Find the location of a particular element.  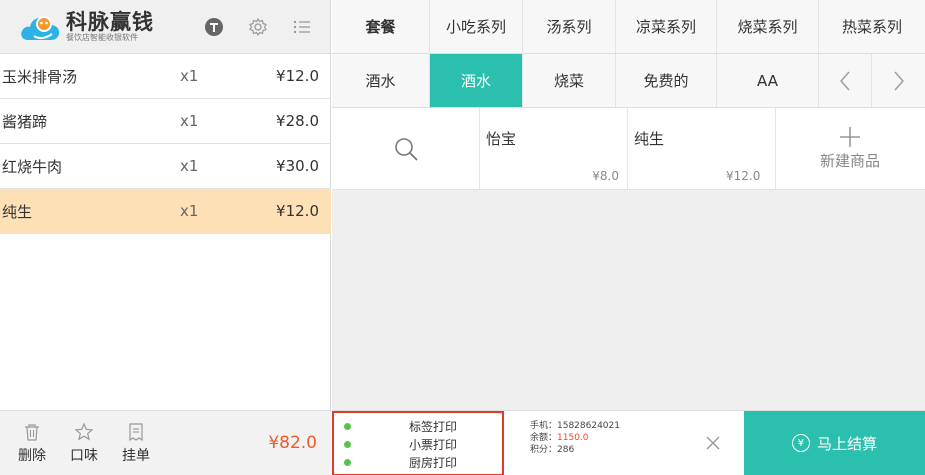

chevron-right-icon is located at coordinates (898, 80).